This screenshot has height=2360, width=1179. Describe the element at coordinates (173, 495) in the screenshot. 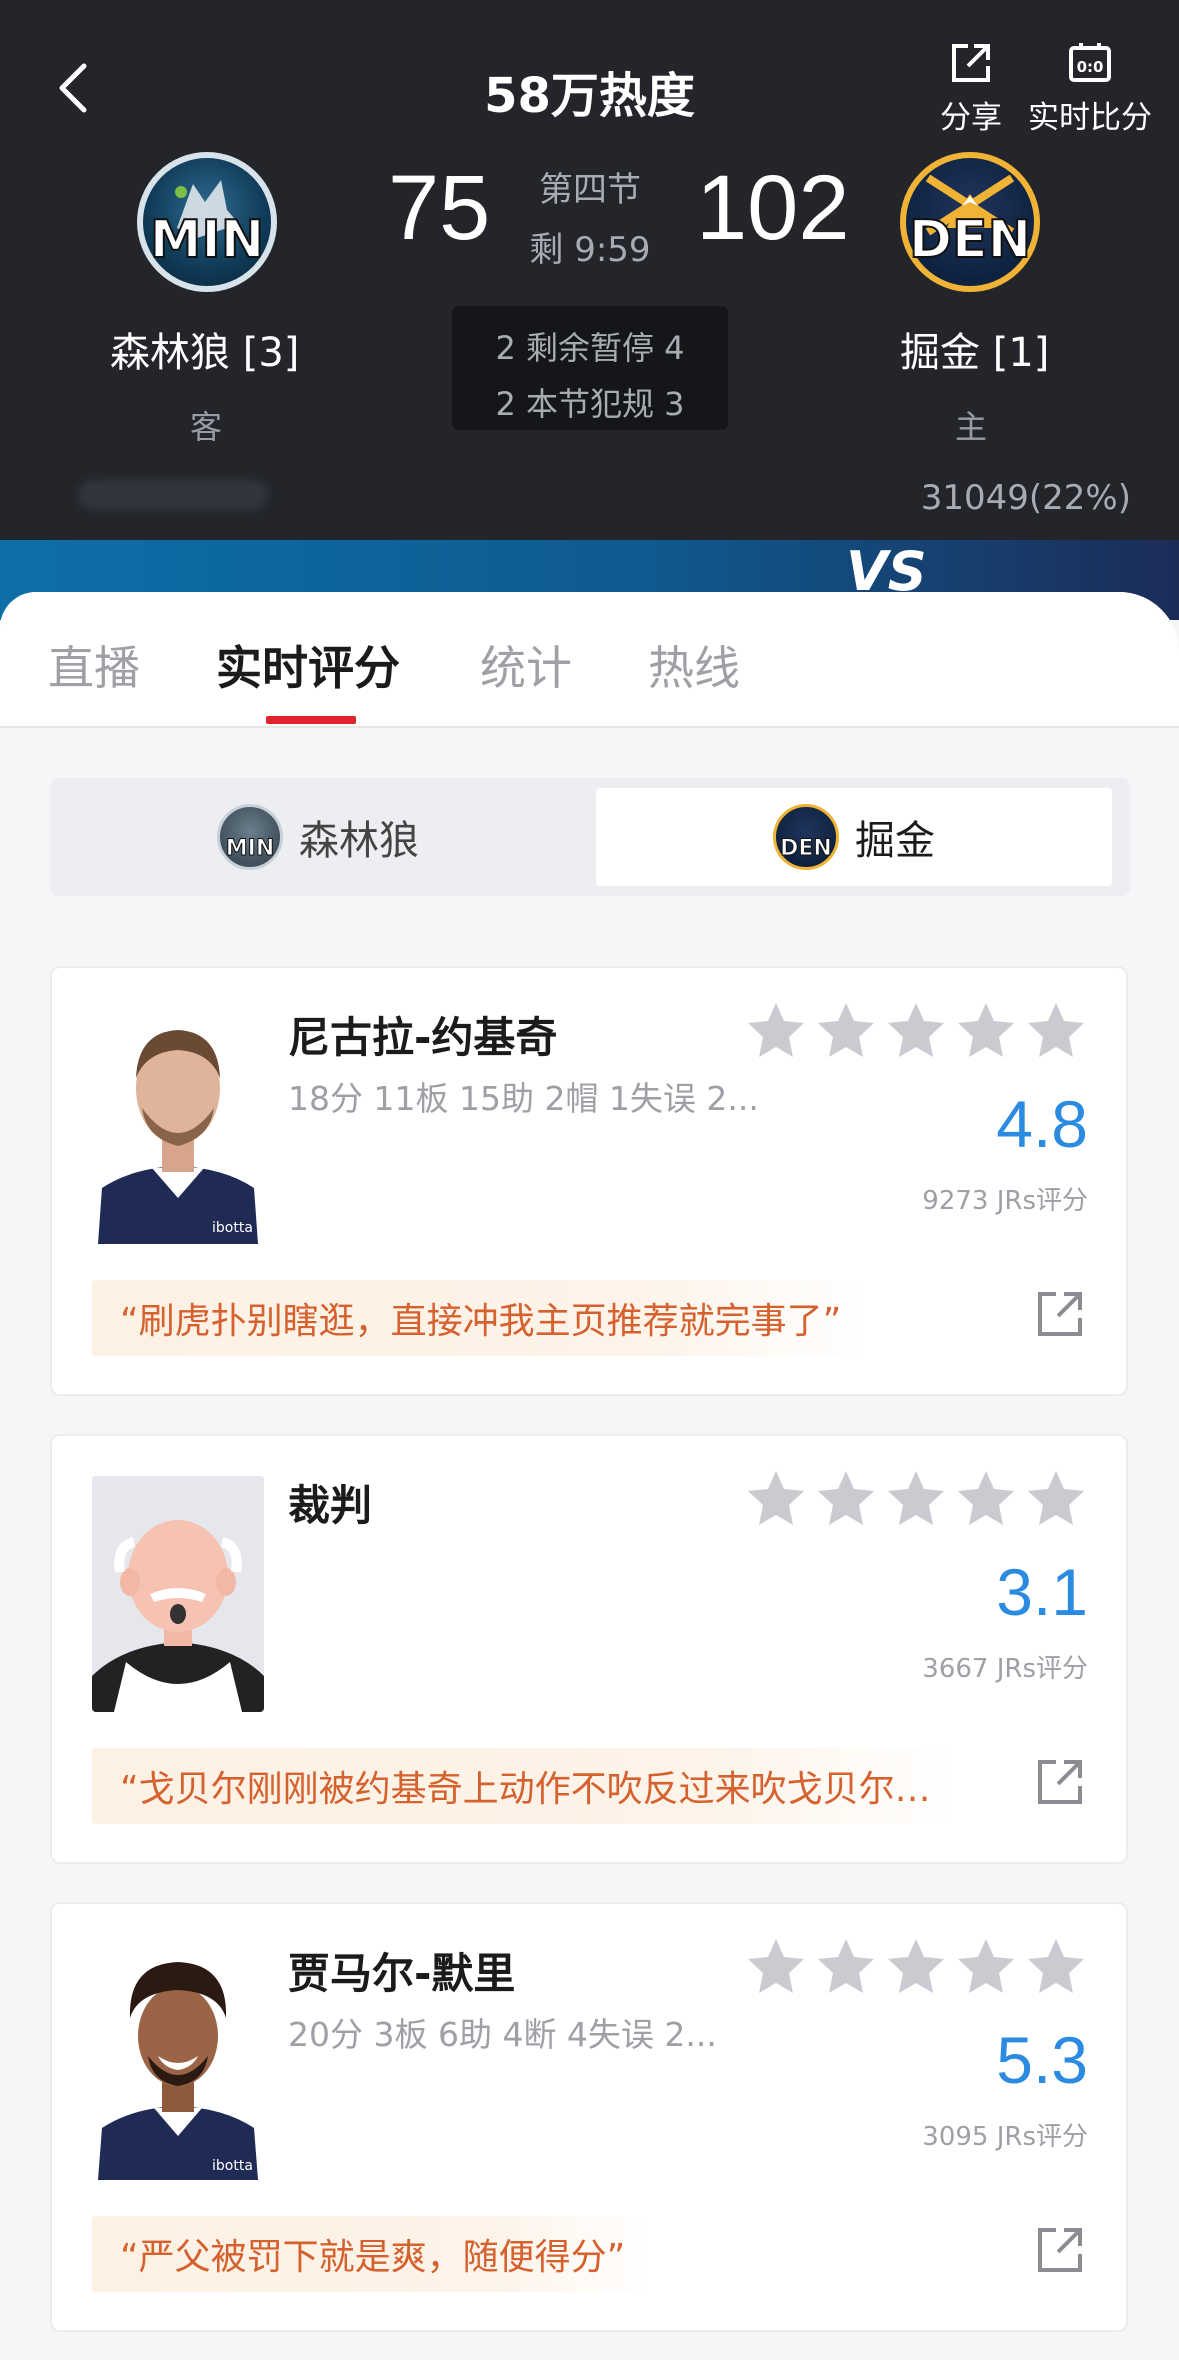

I see `away-votes-hidden` at that location.